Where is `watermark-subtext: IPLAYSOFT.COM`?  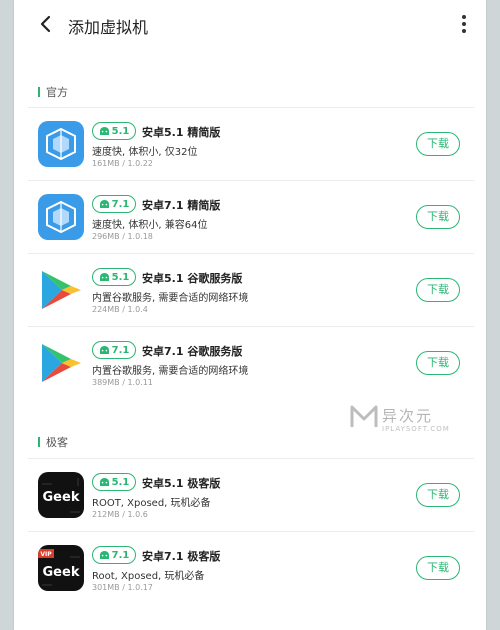 watermark-subtext: IPLAYSOFT.COM is located at coordinates (416, 429).